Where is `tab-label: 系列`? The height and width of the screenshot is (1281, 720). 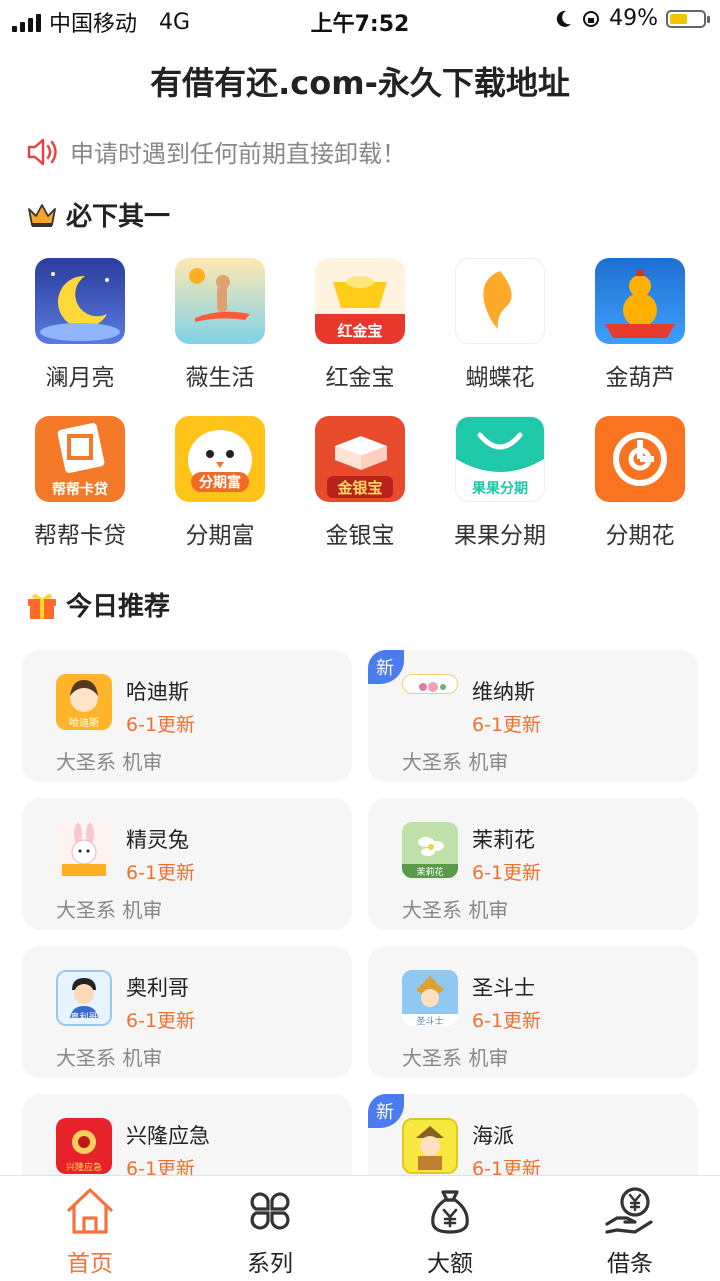 tab-label: 系列 is located at coordinates (270, 1264).